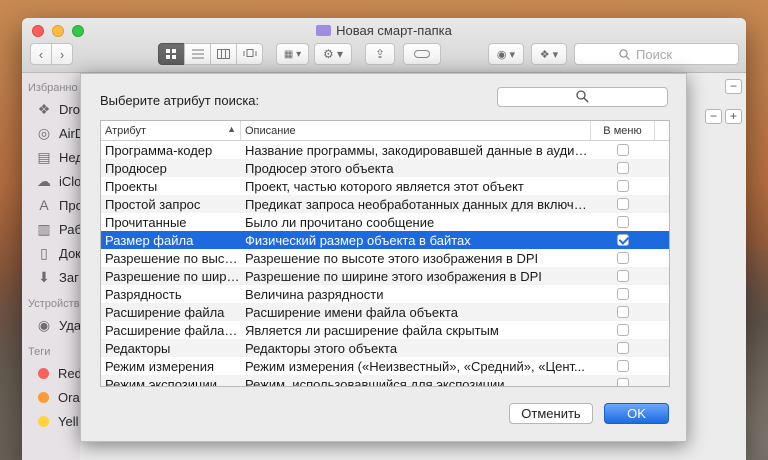  I want to click on attribute-cell: Размер файла, so click(149, 240).